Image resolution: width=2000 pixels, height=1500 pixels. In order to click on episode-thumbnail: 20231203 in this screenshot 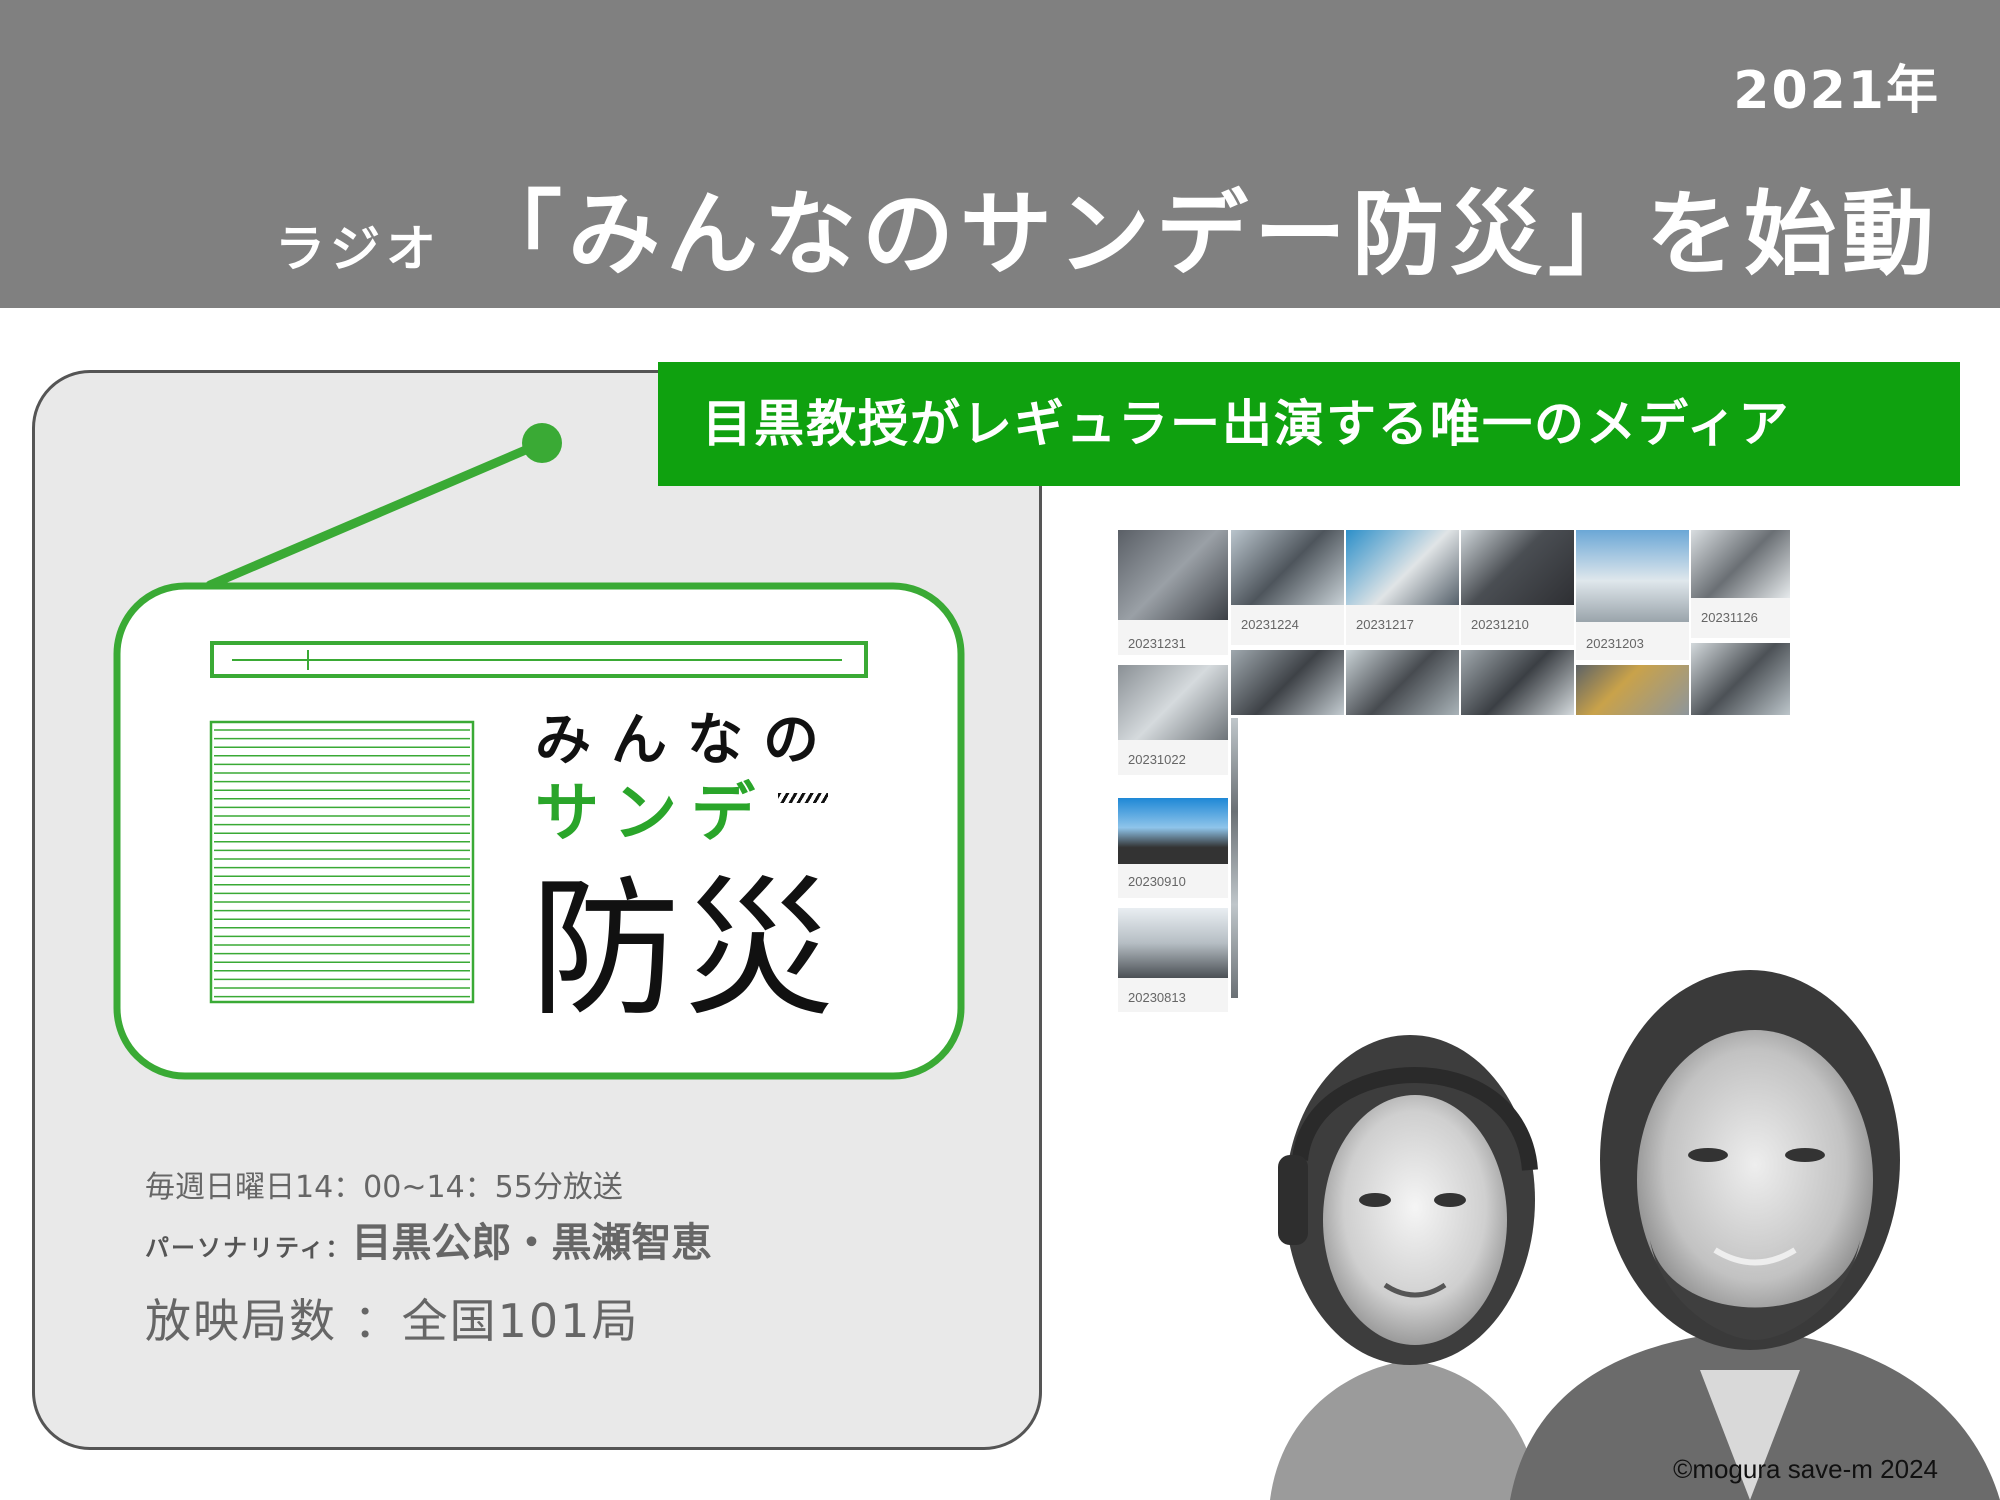, I will do `click(1632, 595)`.